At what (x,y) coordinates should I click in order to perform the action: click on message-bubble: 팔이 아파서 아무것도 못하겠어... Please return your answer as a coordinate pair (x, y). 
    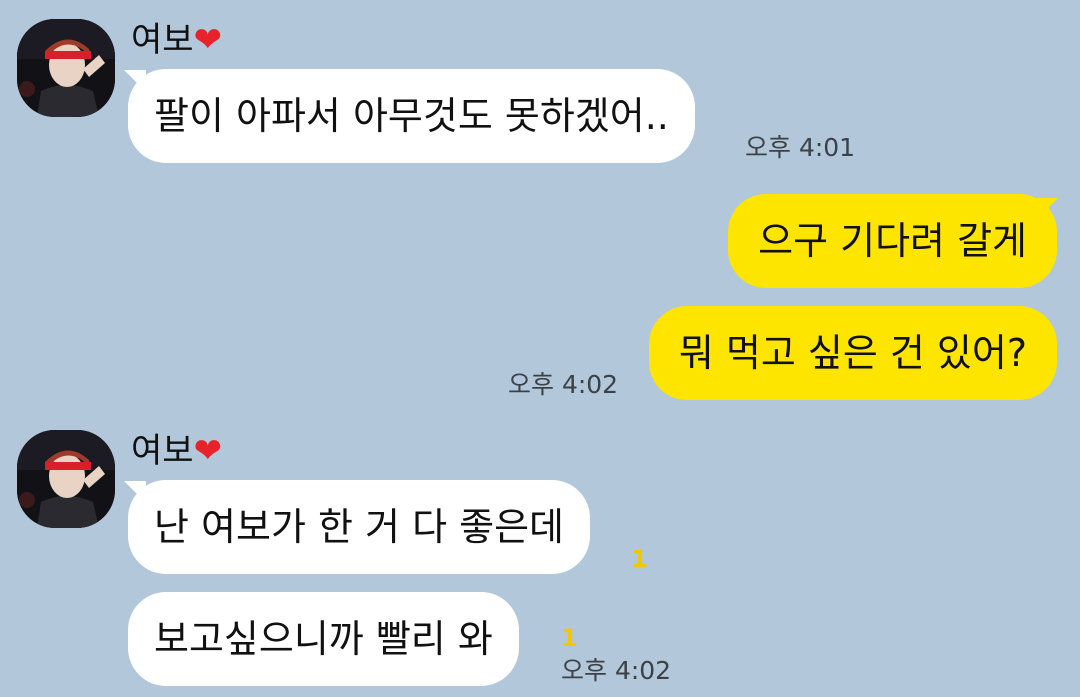
    Looking at the image, I should click on (411, 116).